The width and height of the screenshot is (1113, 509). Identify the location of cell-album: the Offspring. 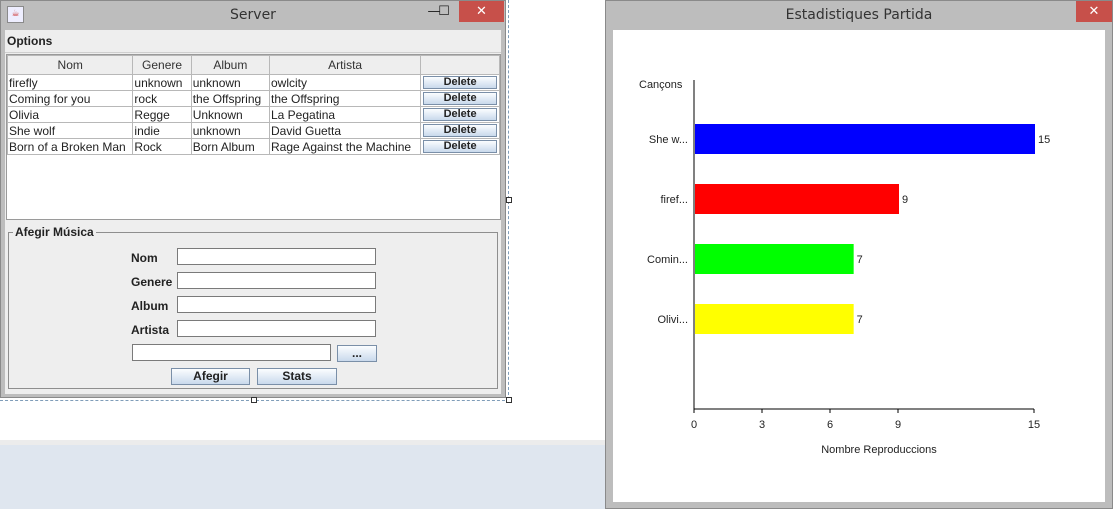
(230, 98).